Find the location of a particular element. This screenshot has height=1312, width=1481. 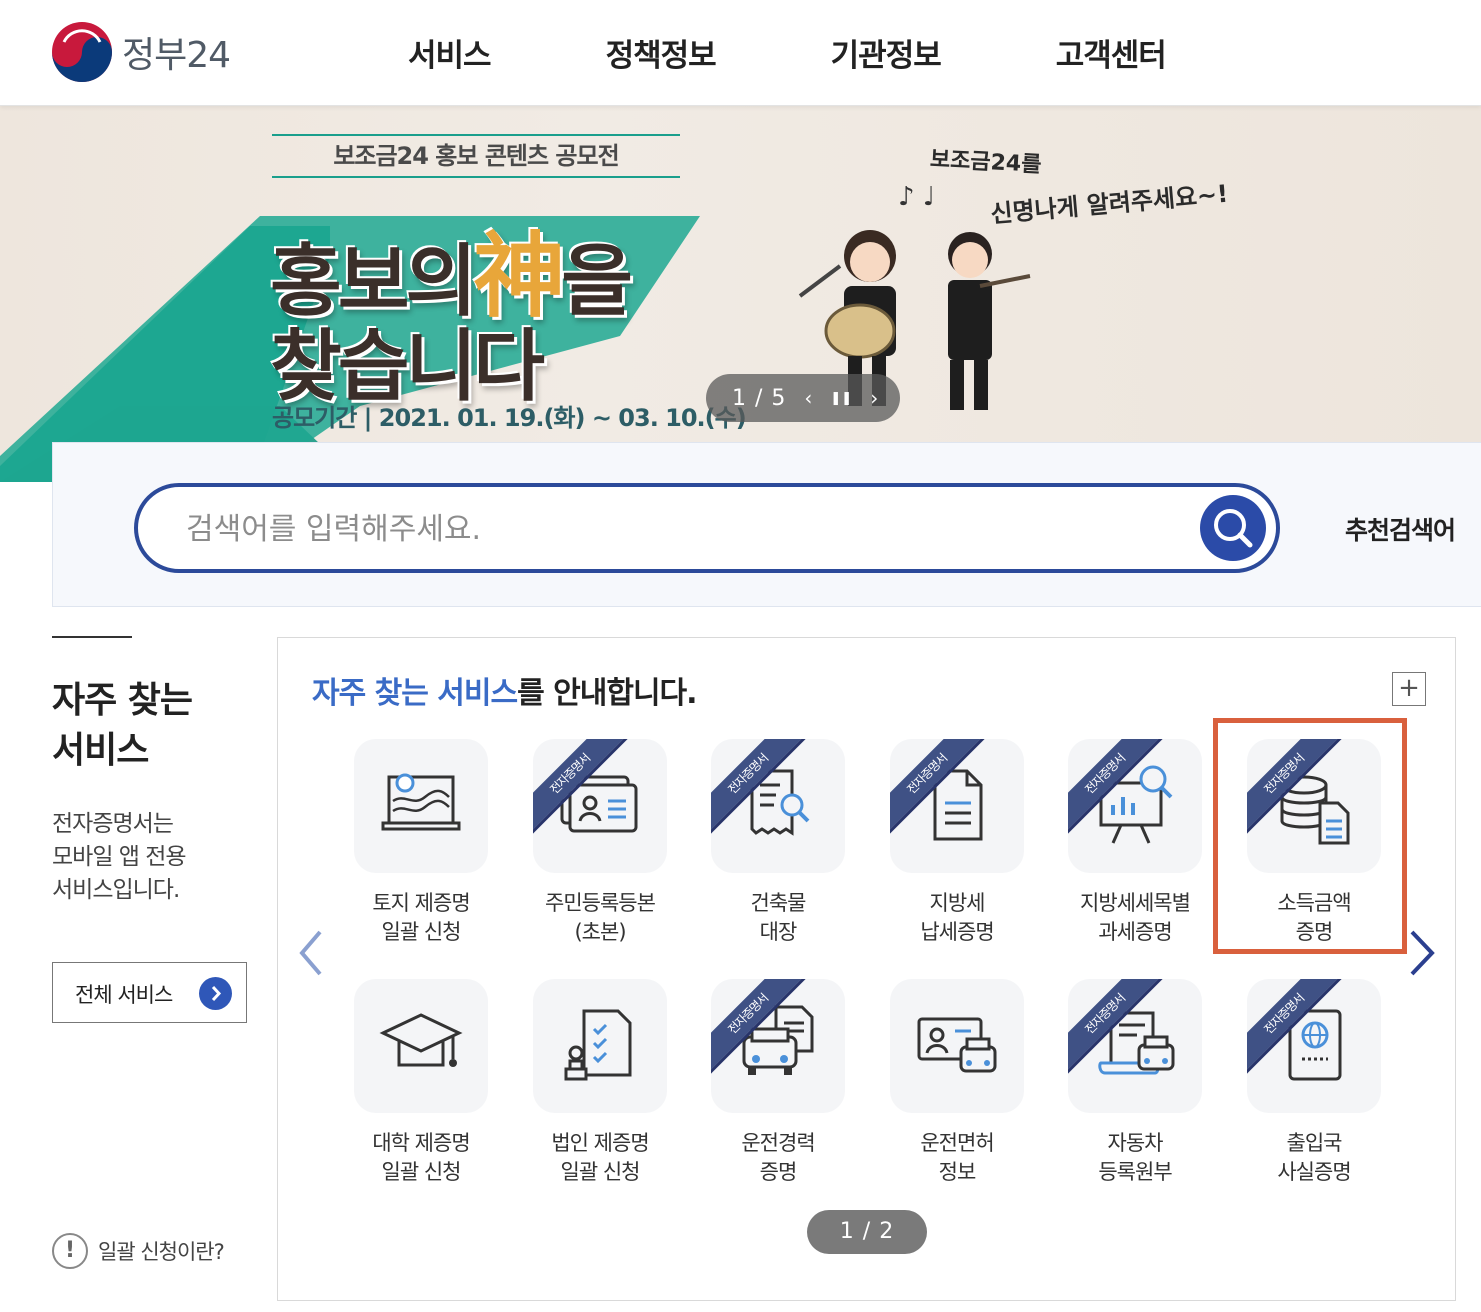

license-car-icon is located at coordinates (957, 1045).